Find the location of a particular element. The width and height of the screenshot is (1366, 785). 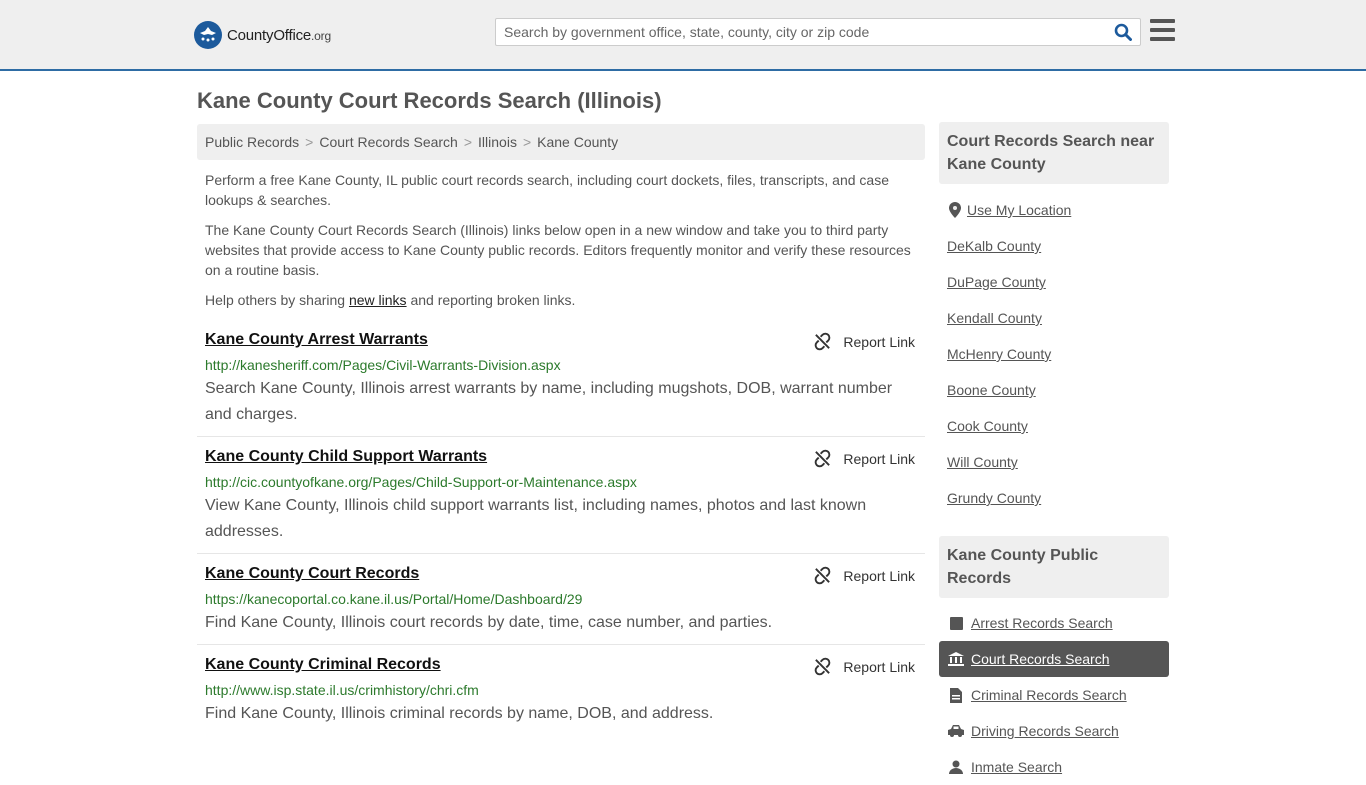

nearby-county-link: McHenry County is located at coordinates (1054, 354).